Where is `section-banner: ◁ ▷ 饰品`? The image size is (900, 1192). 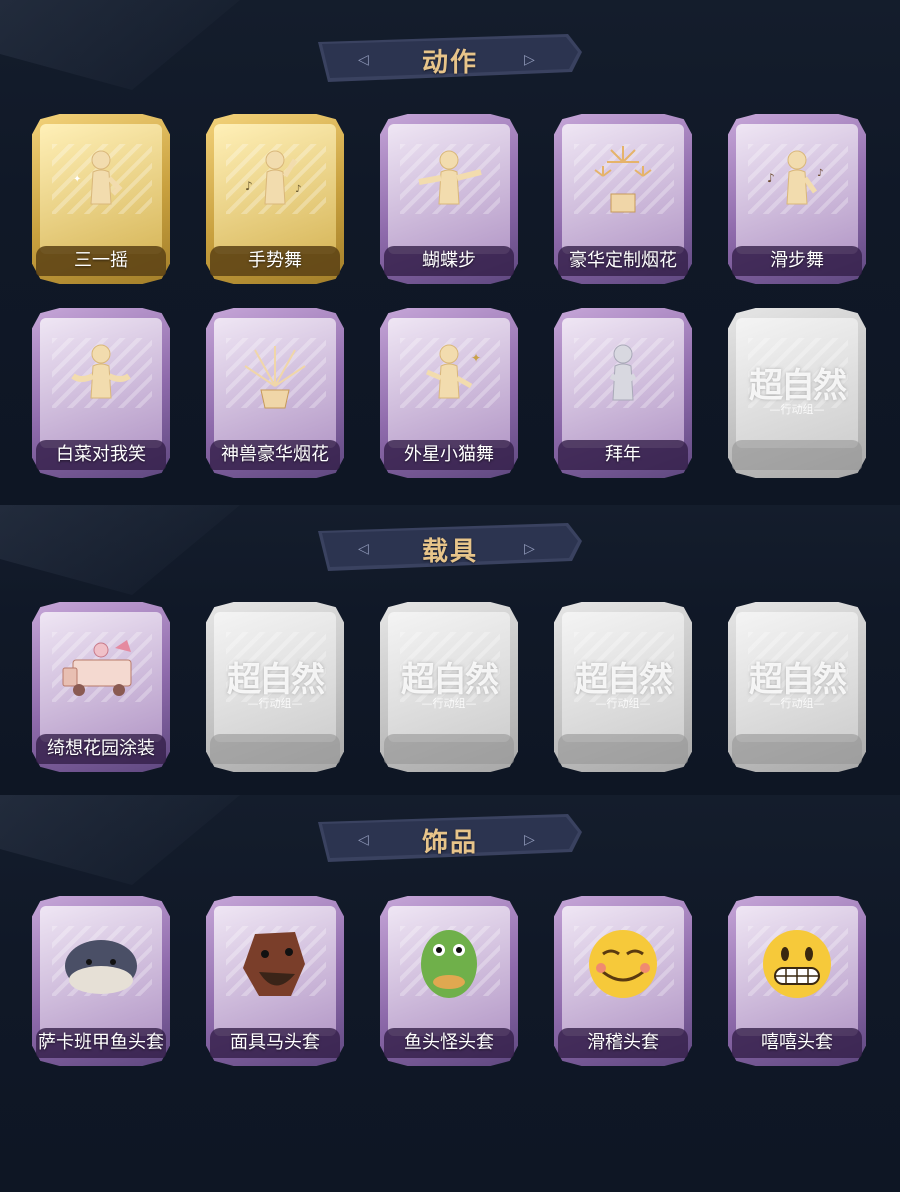 section-banner: ◁ ▷ 饰品 is located at coordinates (450, 838).